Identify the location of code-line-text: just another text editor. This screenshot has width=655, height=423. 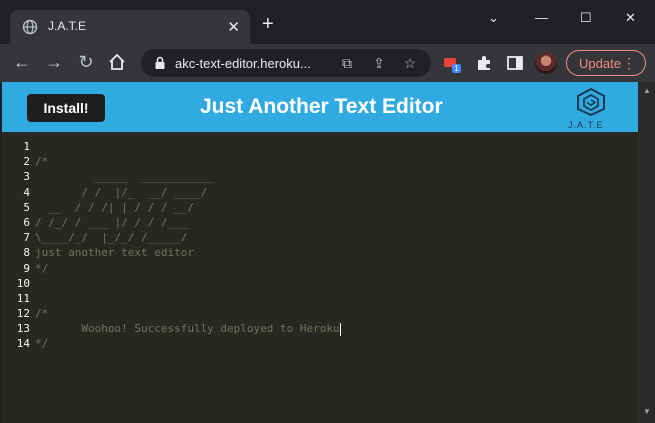
(114, 253).